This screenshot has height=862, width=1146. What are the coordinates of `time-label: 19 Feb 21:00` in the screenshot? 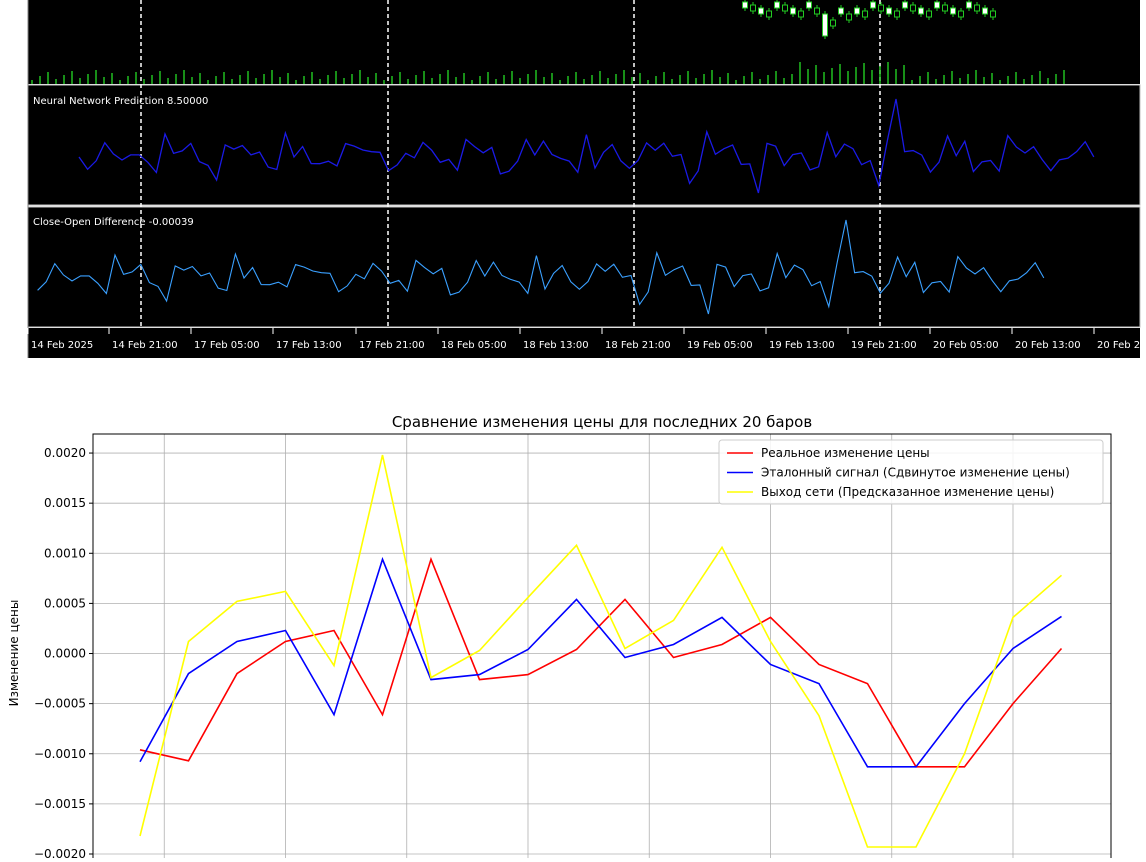 It's located at (884, 345).